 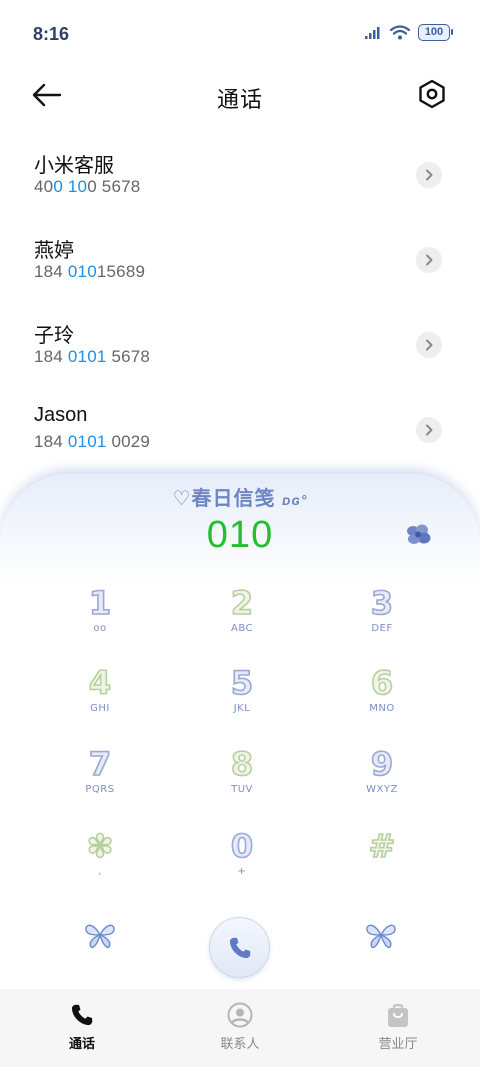 I want to click on contact-item: 燕婷 184 01015689, so click(x=240, y=262).